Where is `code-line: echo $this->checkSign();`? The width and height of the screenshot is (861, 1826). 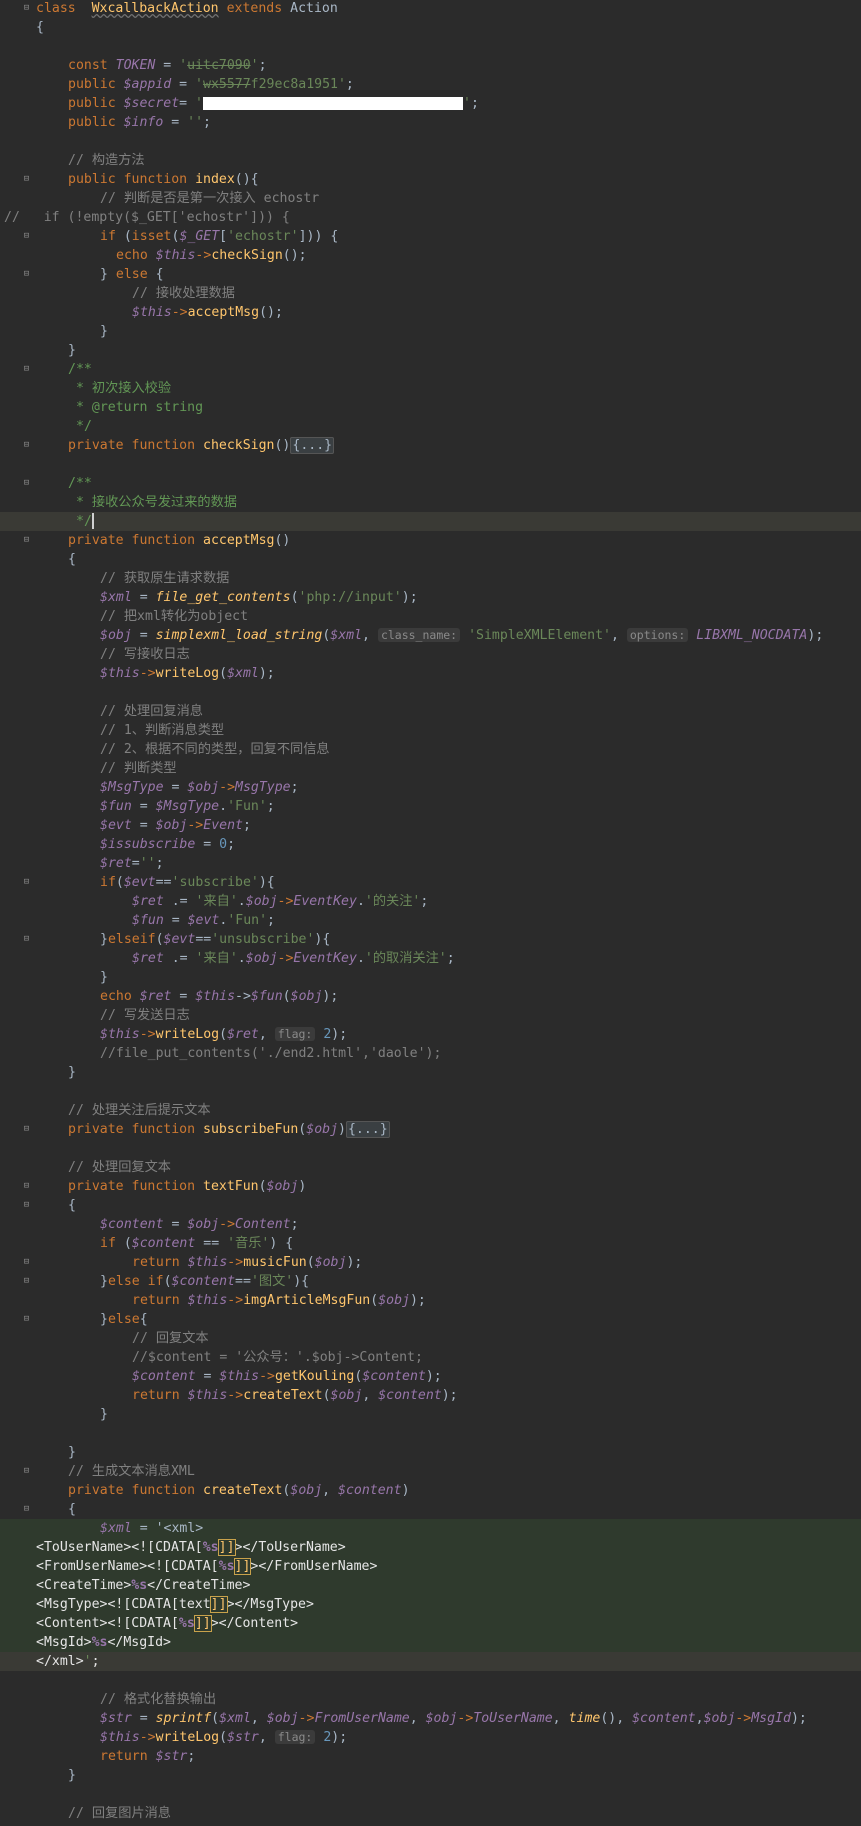 code-line: echo $this->checkSign(); is located at coordinates (430, 255).